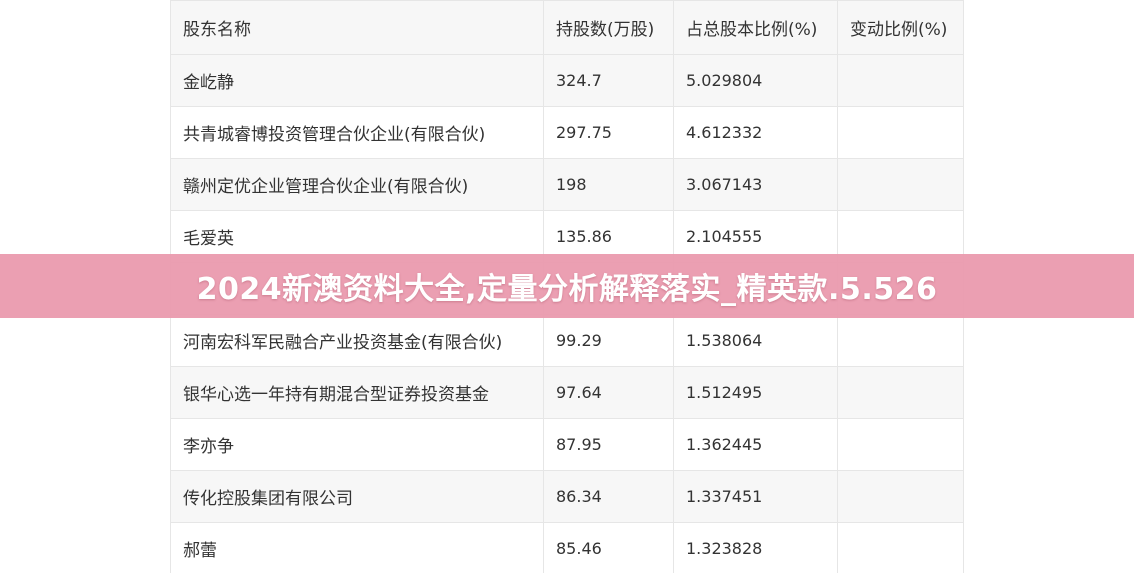  Describe the element at coordinates (608, 184) in the screenshot. I see `cell-shares: 198` at that location.